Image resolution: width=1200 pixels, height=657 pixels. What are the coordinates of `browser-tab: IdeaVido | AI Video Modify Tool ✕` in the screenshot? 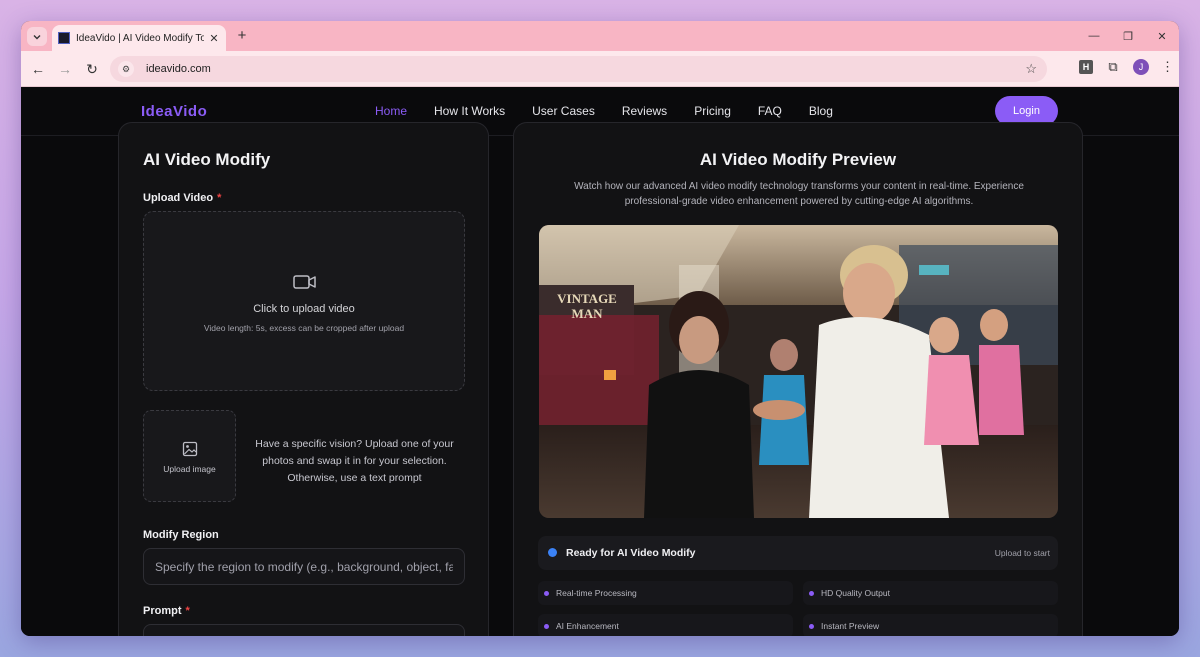 It's located at (139, 38).